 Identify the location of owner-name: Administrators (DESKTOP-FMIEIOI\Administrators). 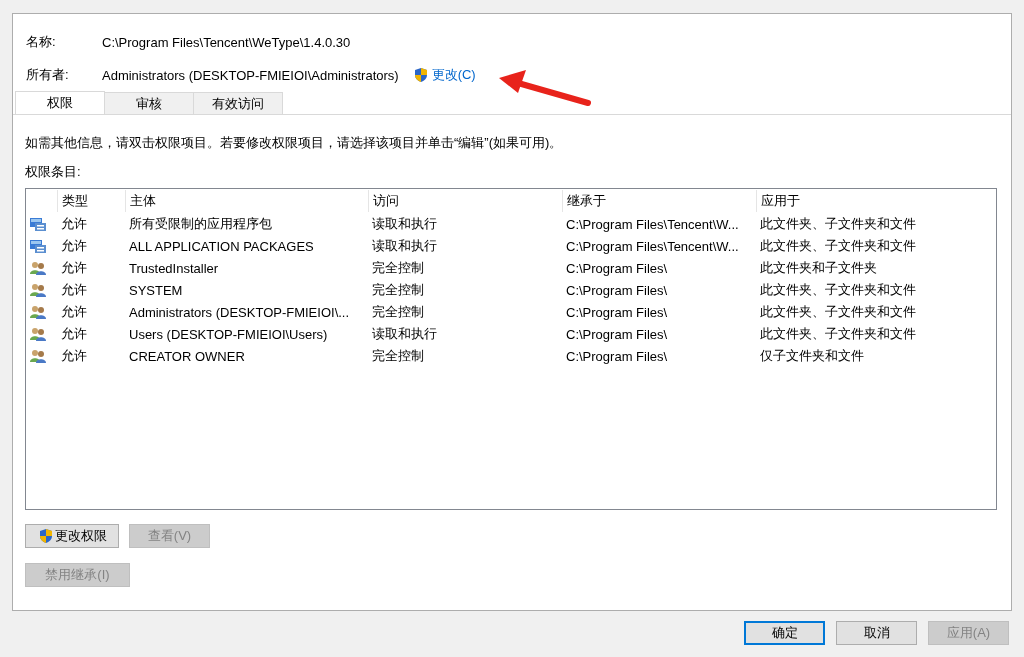
(250, 75).